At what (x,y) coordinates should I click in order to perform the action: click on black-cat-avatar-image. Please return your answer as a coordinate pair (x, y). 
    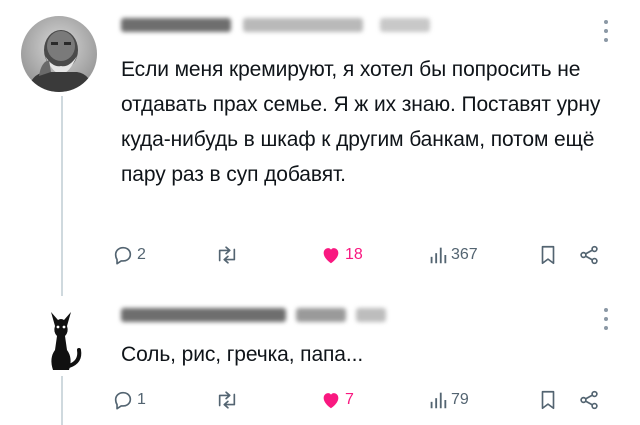
    Looking at the image, I should click on (61, 338).